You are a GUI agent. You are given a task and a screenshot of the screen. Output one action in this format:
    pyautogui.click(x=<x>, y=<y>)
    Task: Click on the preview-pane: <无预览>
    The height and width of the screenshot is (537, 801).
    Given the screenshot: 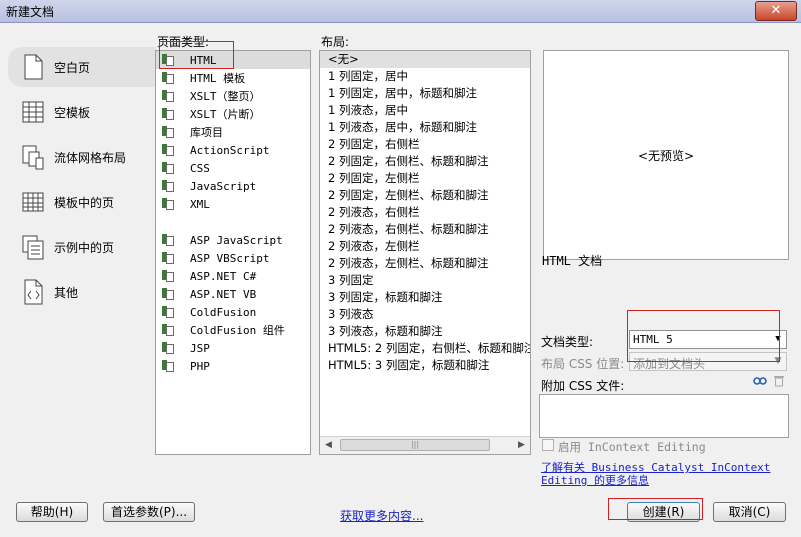 What is the action you would take?
    pyautogui.click(x=666, y=155)
    